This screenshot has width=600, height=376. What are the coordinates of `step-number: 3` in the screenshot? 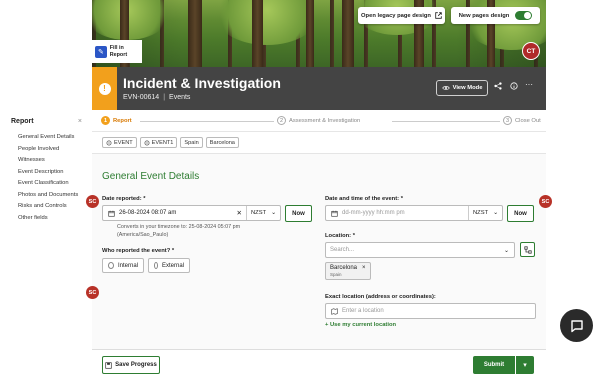 It's located at (507, 120).